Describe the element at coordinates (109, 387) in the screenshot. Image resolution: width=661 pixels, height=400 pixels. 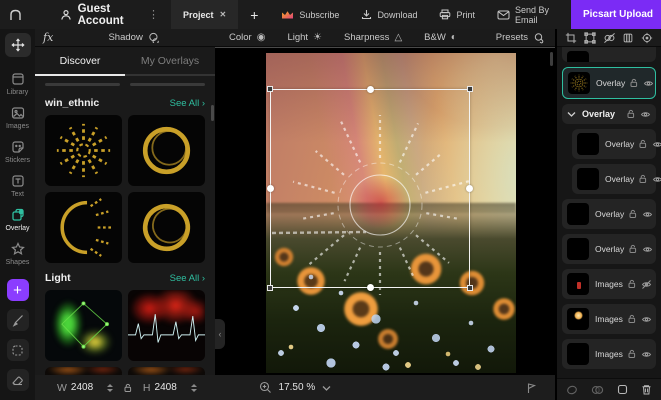
I see `width-stepper` at that location.